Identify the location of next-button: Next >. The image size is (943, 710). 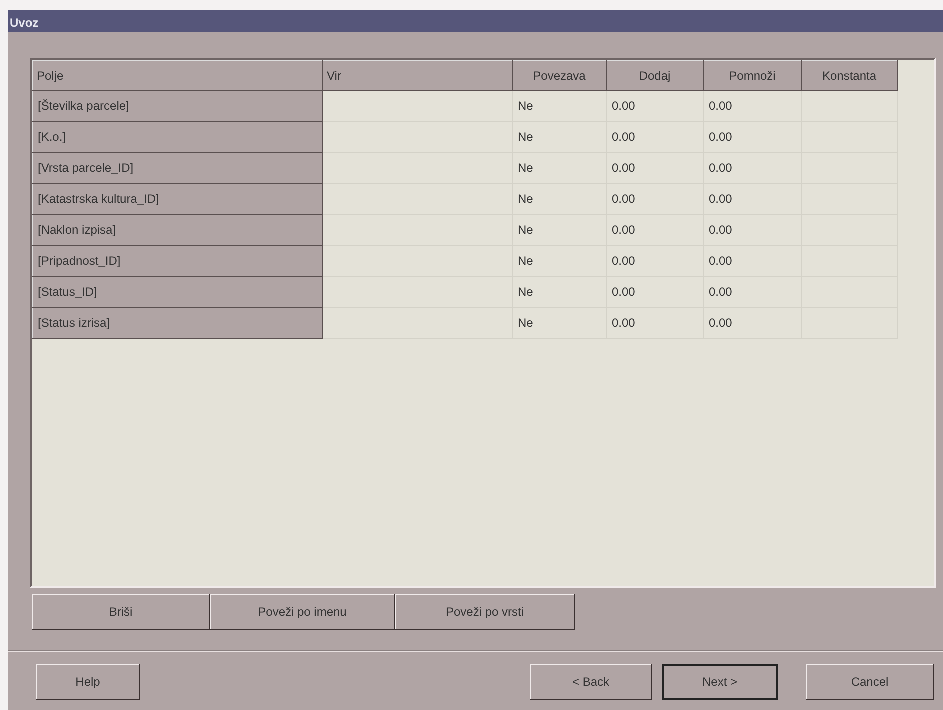
(720, 682).